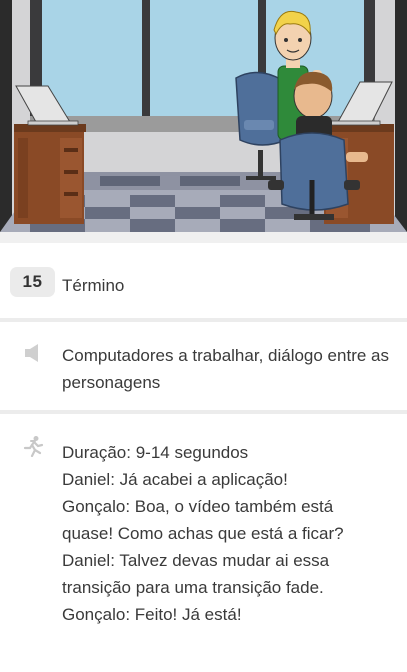 The image size is (407, 672). Describe the element at coordinates (152, 614) in the screenshot. I see `action-line: Gonçalo: Feito! Já está!` at that location.